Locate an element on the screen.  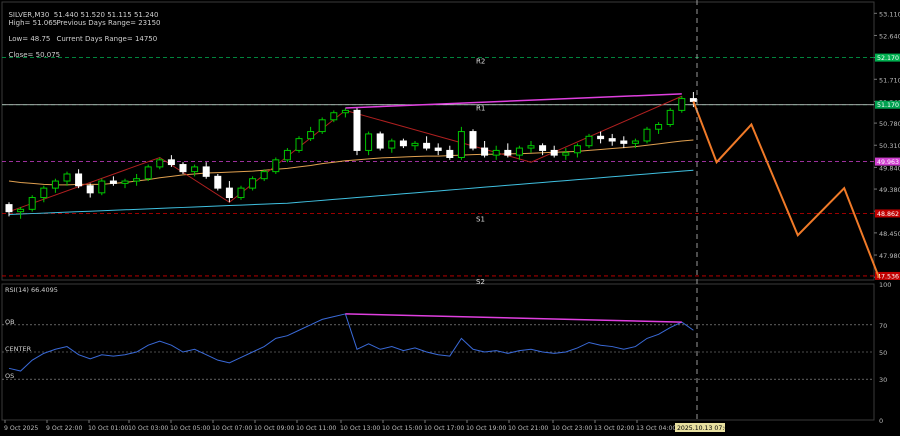
rsi-tick-label: 70 is located at coordinates (883, 326).